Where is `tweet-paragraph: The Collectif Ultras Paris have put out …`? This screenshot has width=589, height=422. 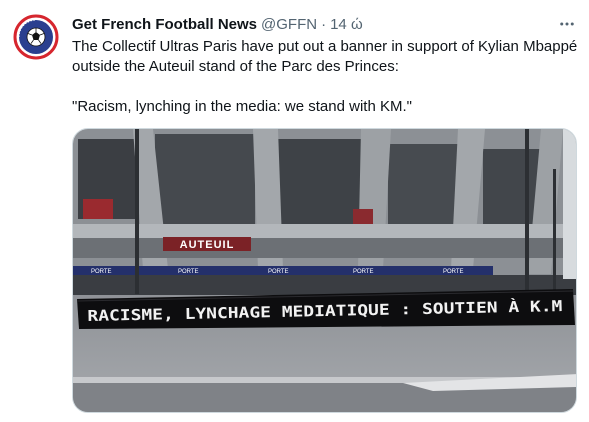 tweet-paragraph: The Collectif Ultras Paris have put out … is located at coordinates (325, 56).